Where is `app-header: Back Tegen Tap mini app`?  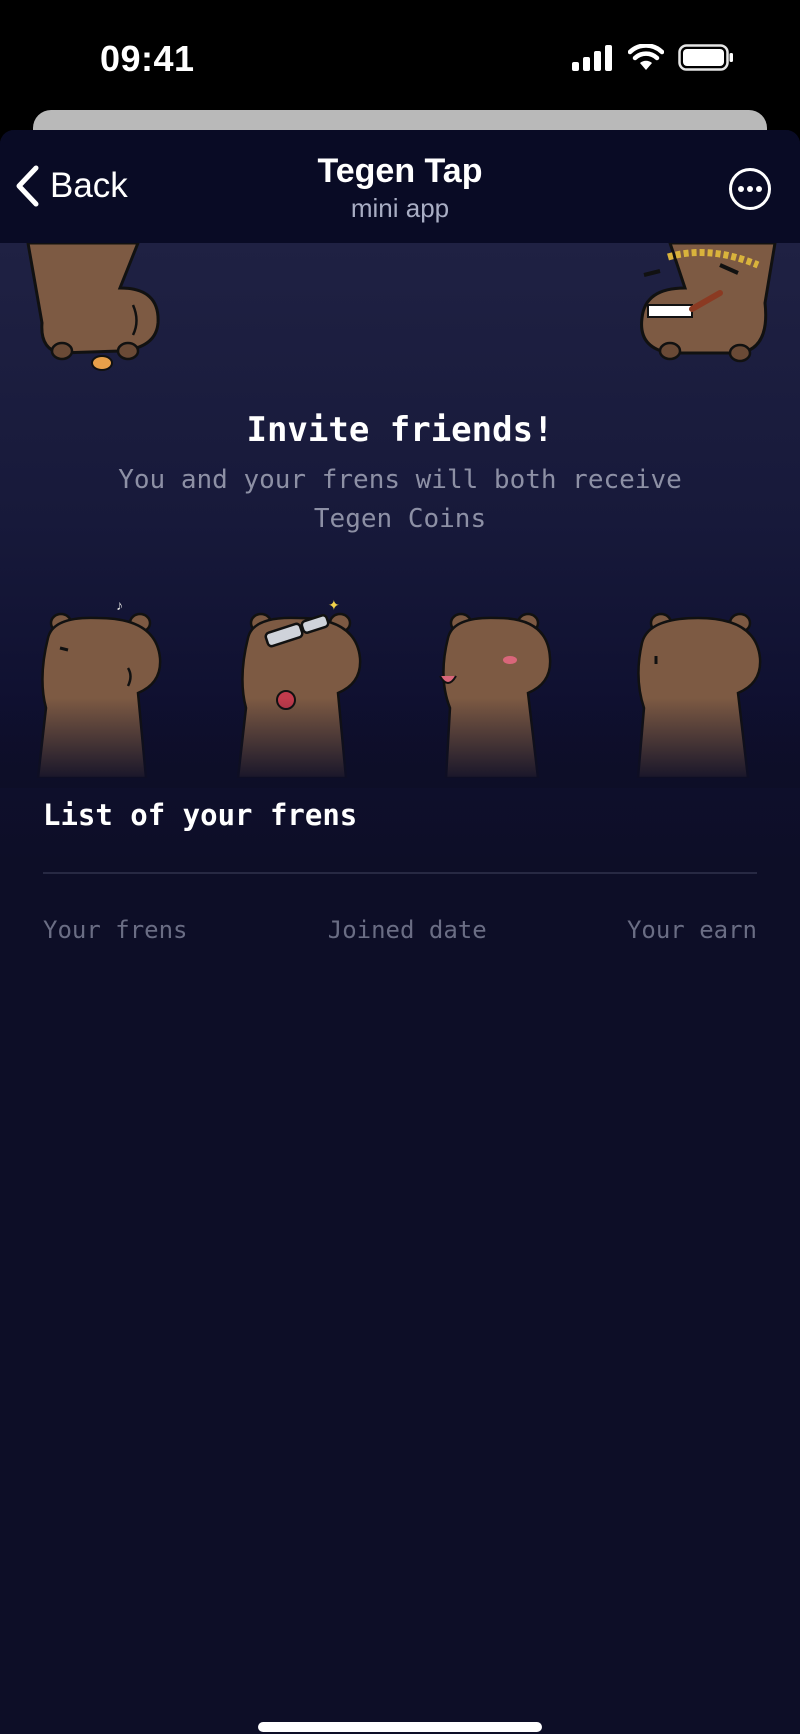 app-header: Back Tegen Tap mini app is located at coordinates (400, 186).